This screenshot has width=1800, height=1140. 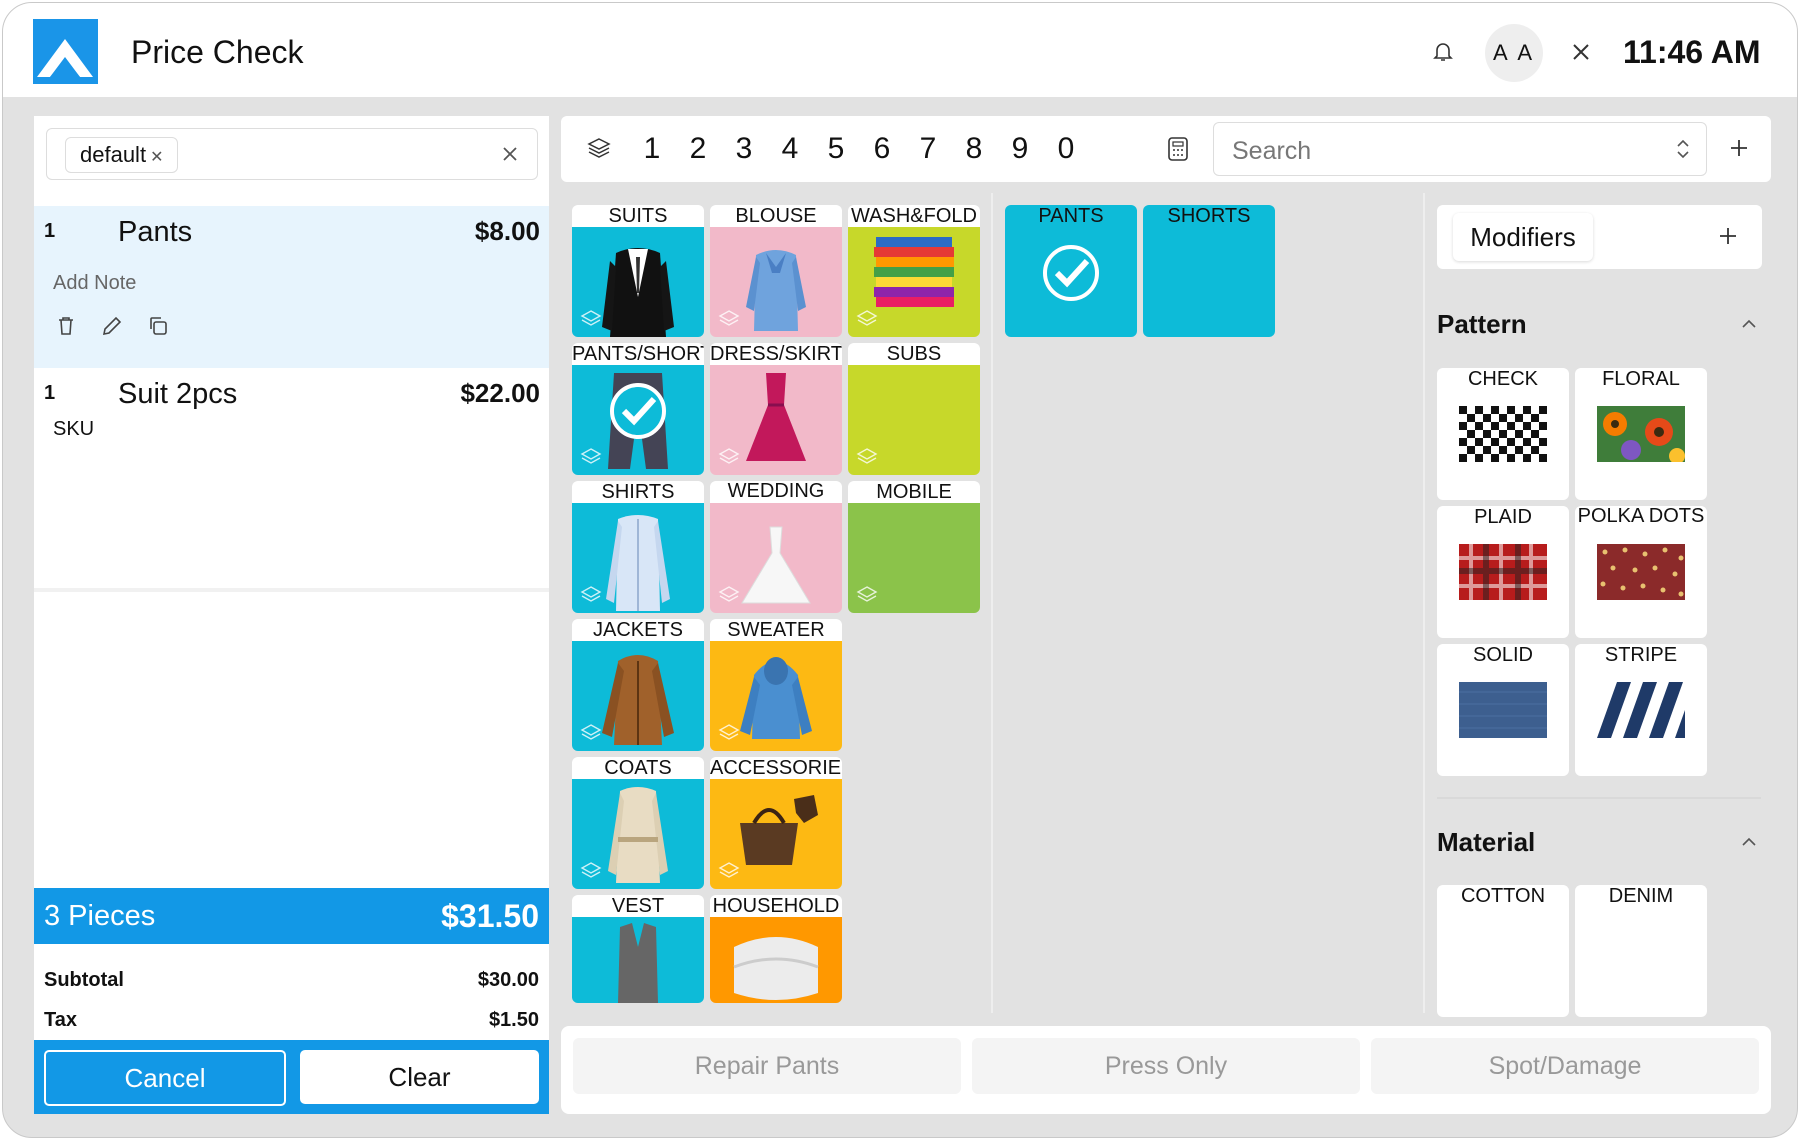 I want to click on avatar: A A, so click(x=1514, y=53).